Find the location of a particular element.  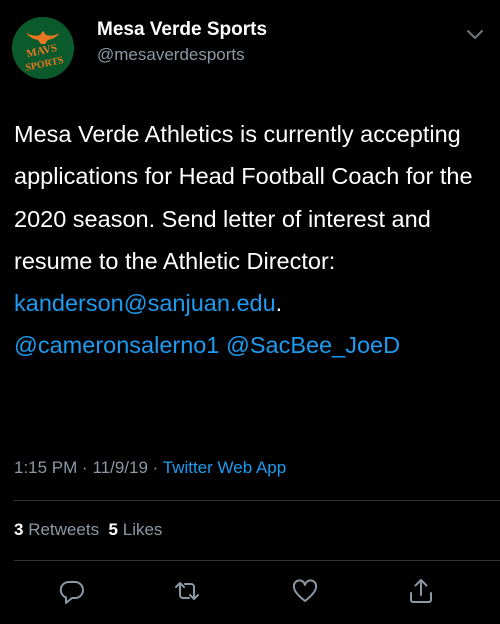

display-name: Mesa Verde Sports is located at coordinates (182, 30).